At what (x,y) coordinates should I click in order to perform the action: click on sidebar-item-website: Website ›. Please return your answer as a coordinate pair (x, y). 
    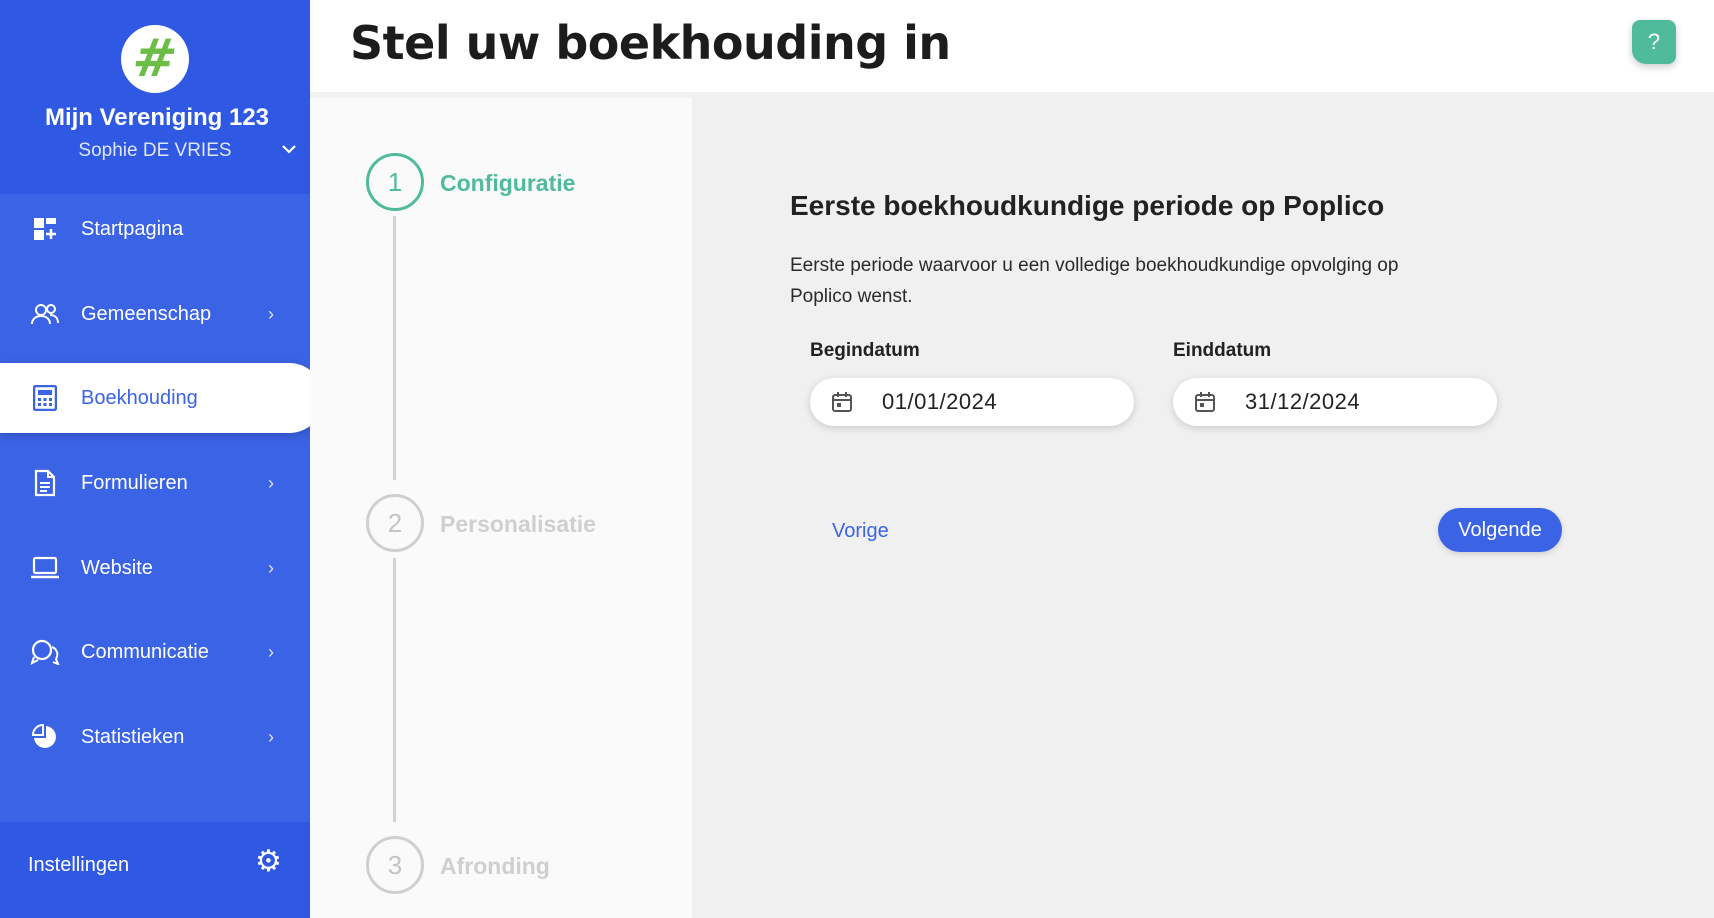
    Looking at the image, I should click on (155, 568).